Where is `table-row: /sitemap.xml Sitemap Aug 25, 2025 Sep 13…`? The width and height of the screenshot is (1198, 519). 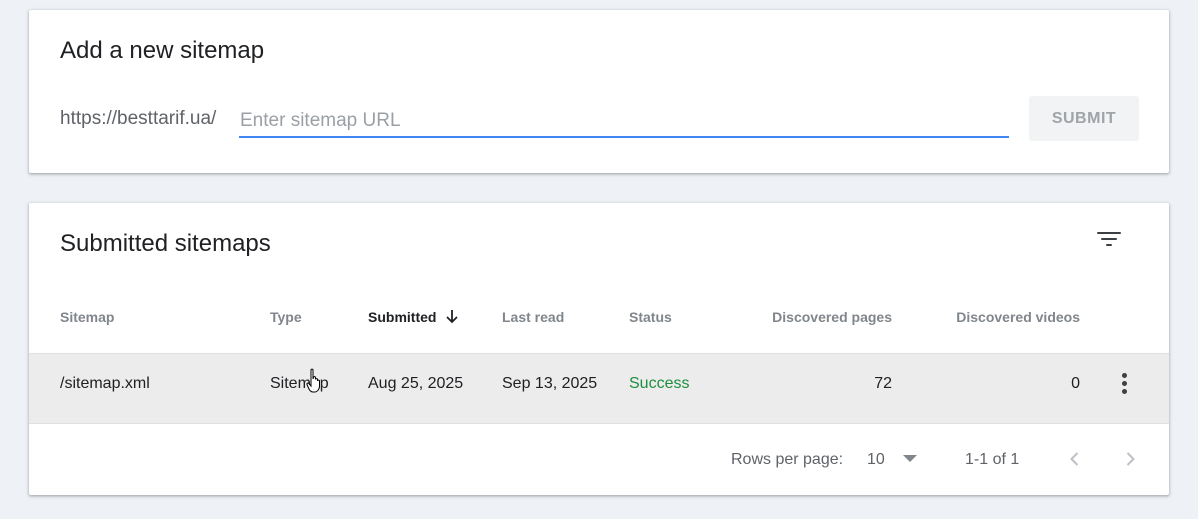 table-row: /sitemap.xml Sitemap Aug 25, 2025 Sep 13… is located at coordinates (599, 388).